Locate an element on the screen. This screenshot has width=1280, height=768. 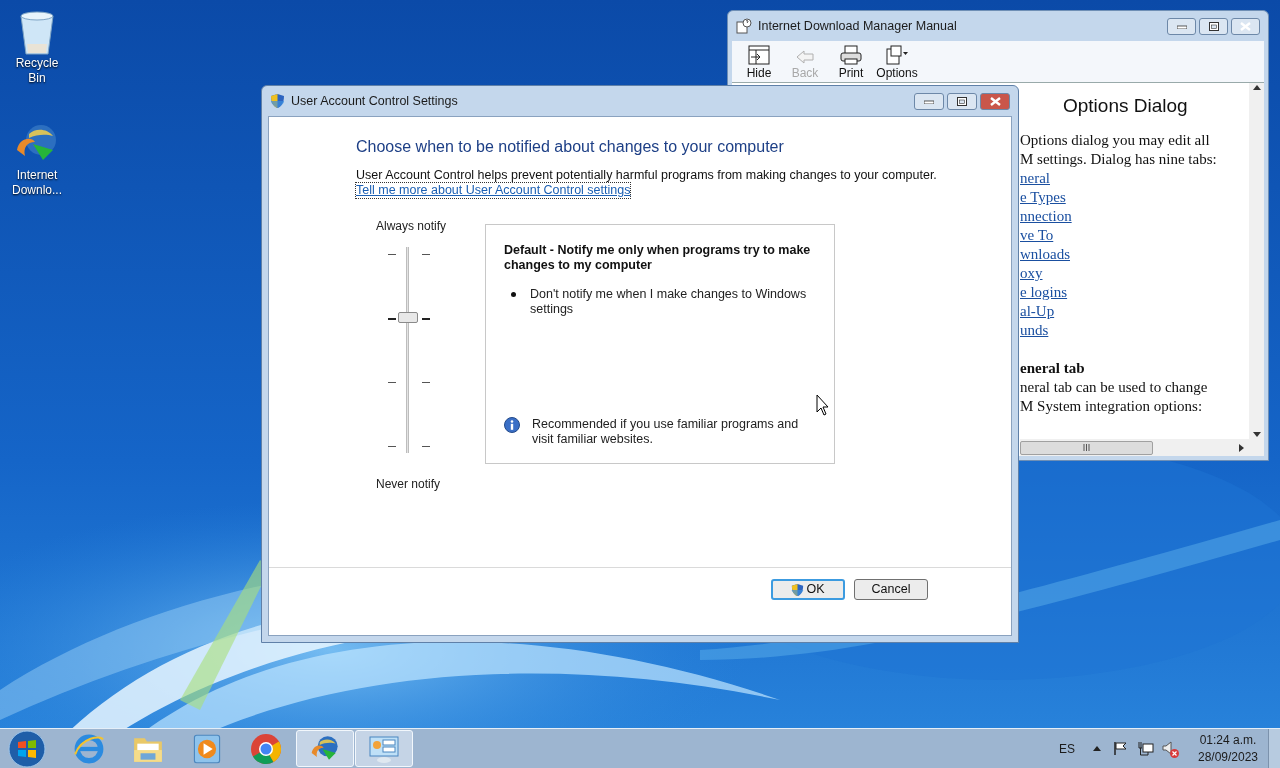
bullet-icon is located at coordinates (513, 294).